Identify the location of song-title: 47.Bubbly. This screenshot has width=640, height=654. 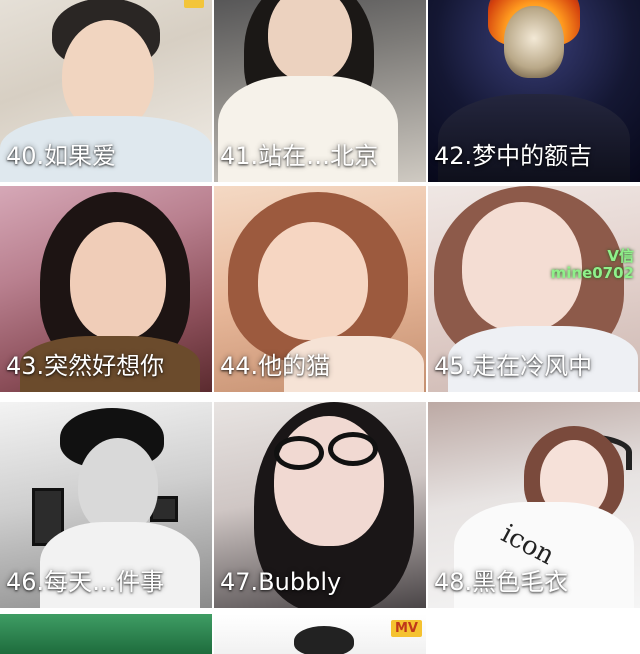
(281, 582).